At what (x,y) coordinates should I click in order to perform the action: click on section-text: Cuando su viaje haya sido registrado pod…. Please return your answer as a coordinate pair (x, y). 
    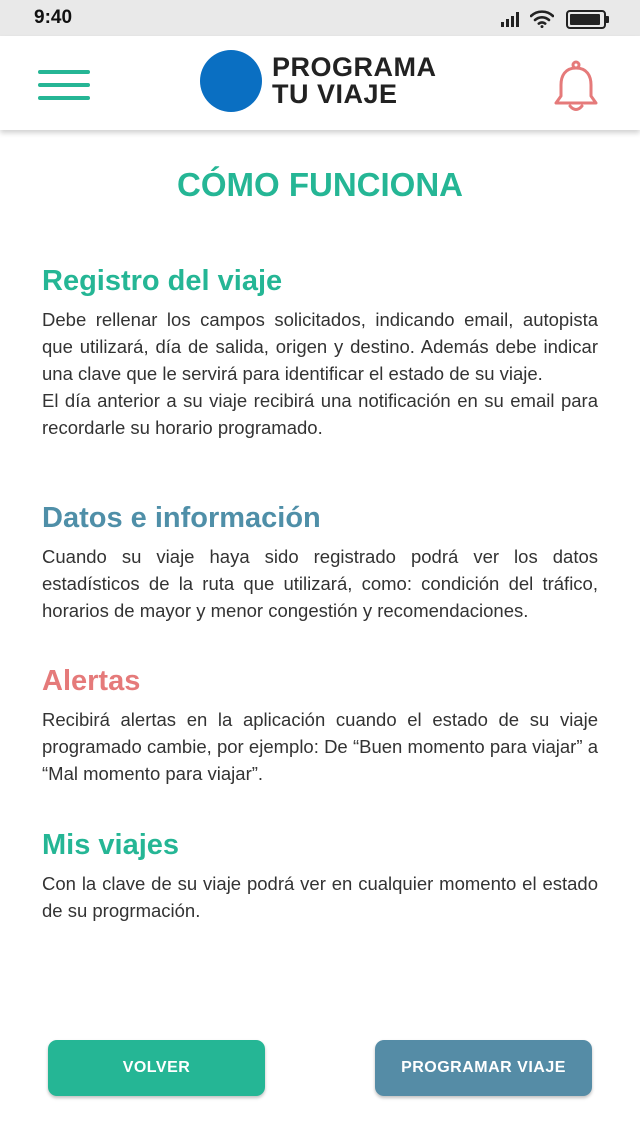
    Looking at the image, I should click on (320, 583).